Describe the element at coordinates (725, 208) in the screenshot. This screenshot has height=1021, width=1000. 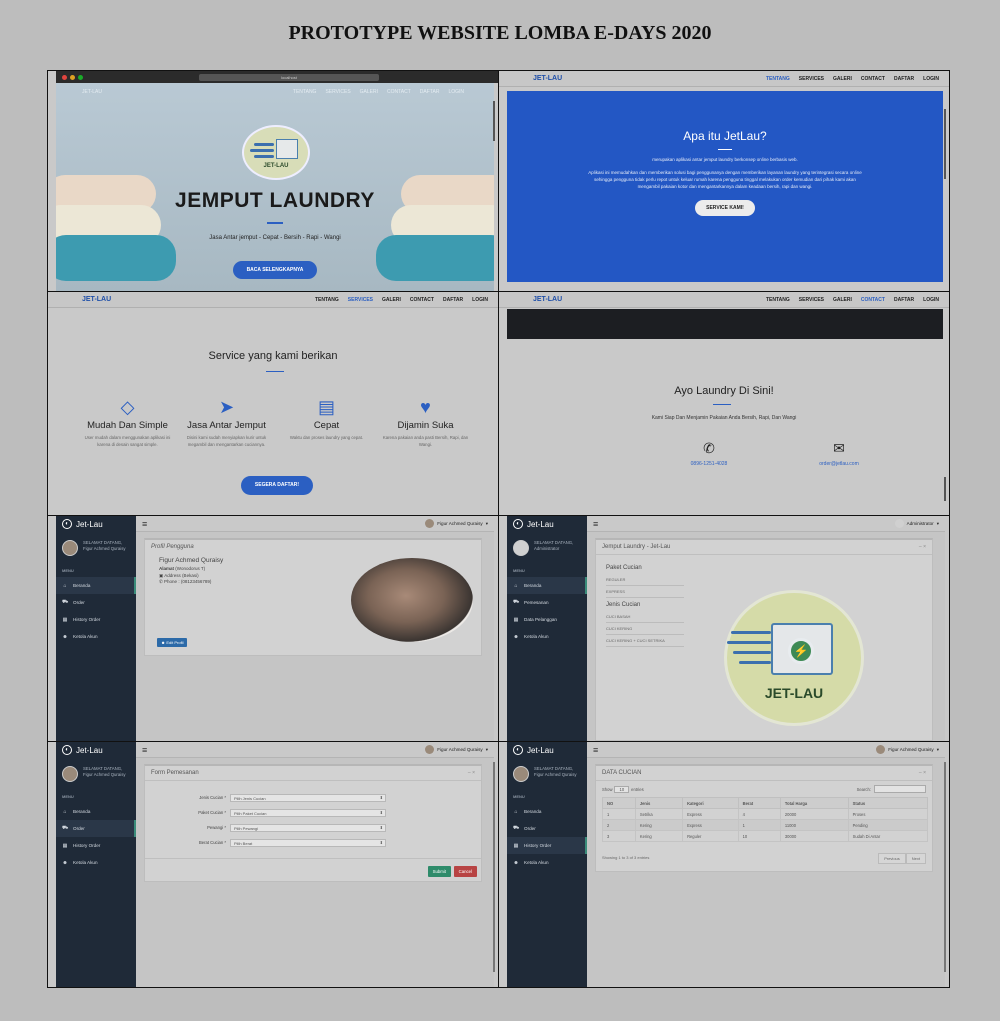
I see `service-button: SERVICE KAMI!` at that location.